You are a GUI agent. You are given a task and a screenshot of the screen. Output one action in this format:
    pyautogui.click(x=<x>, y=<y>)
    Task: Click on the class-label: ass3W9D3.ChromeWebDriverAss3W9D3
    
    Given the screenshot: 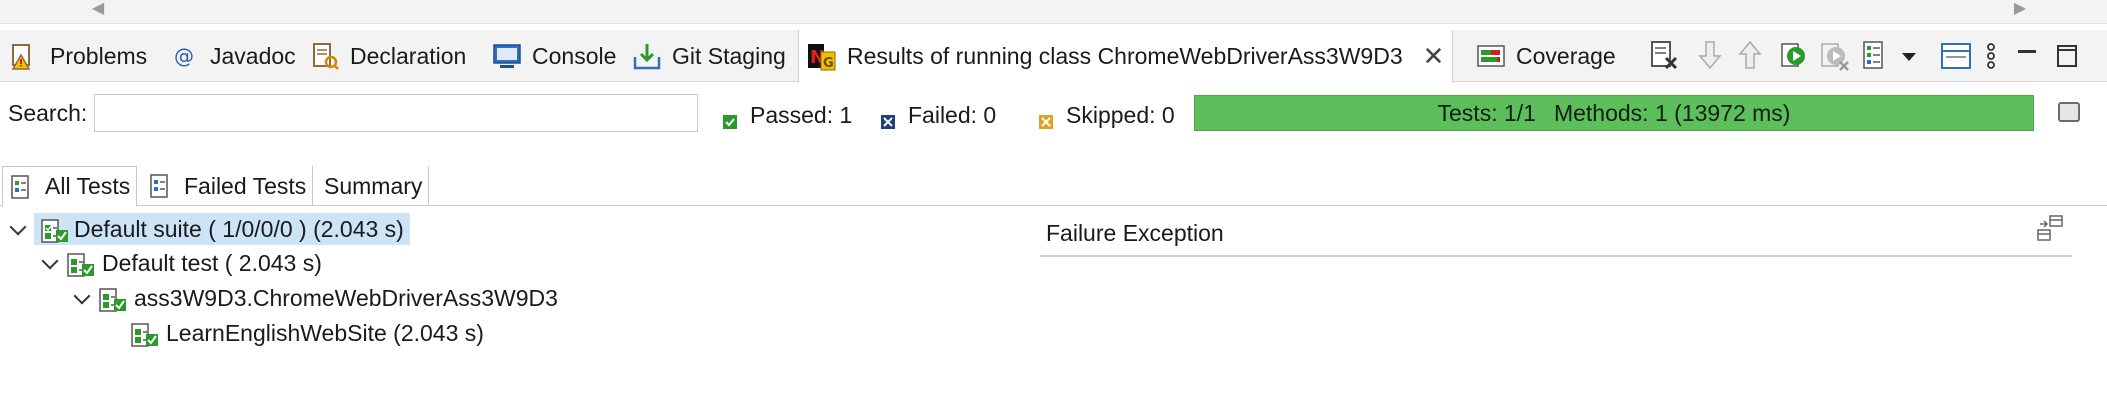 What is the action you would take?
    pyautogui.click(x=346, y=297)
    